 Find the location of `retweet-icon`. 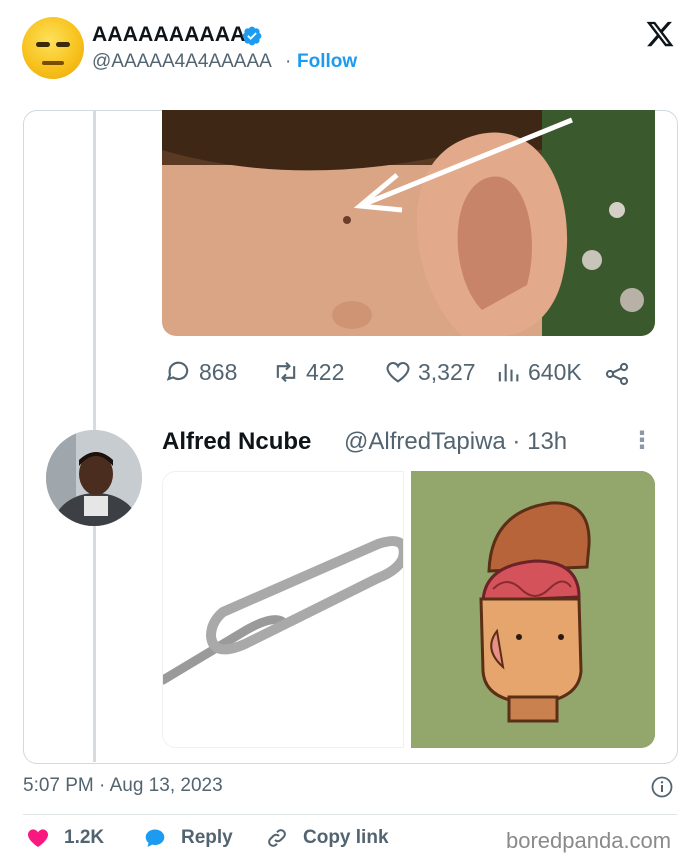

retweet-icon is located at coordinates (286, 372).